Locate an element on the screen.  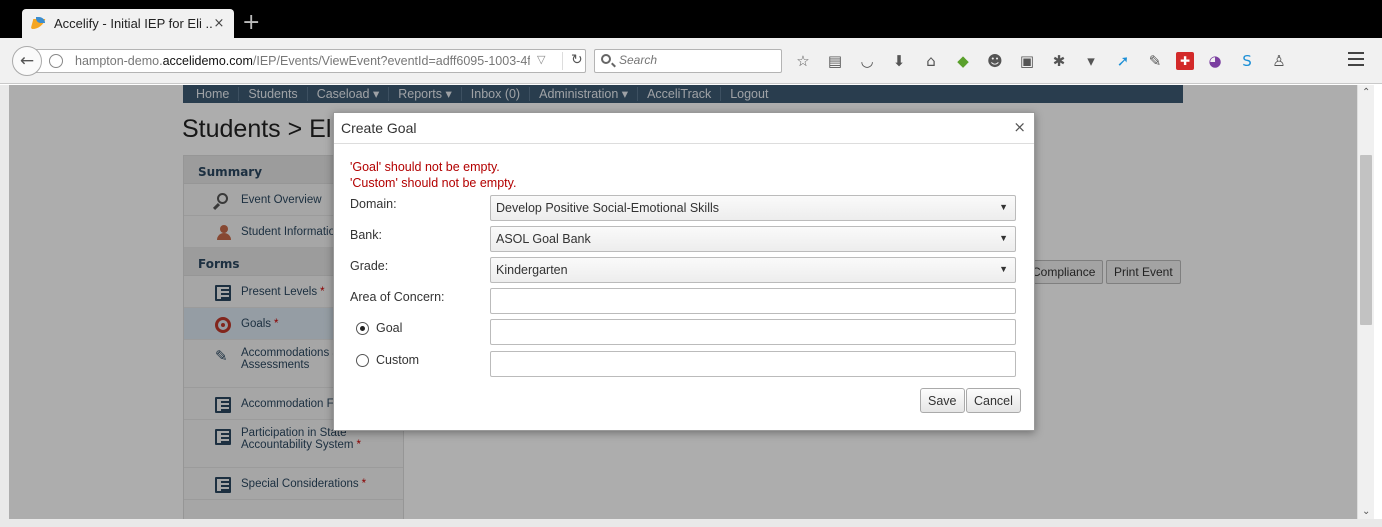
error-custom-empty: 'Custom' should not be empty. is located at coordinates (433, 183).